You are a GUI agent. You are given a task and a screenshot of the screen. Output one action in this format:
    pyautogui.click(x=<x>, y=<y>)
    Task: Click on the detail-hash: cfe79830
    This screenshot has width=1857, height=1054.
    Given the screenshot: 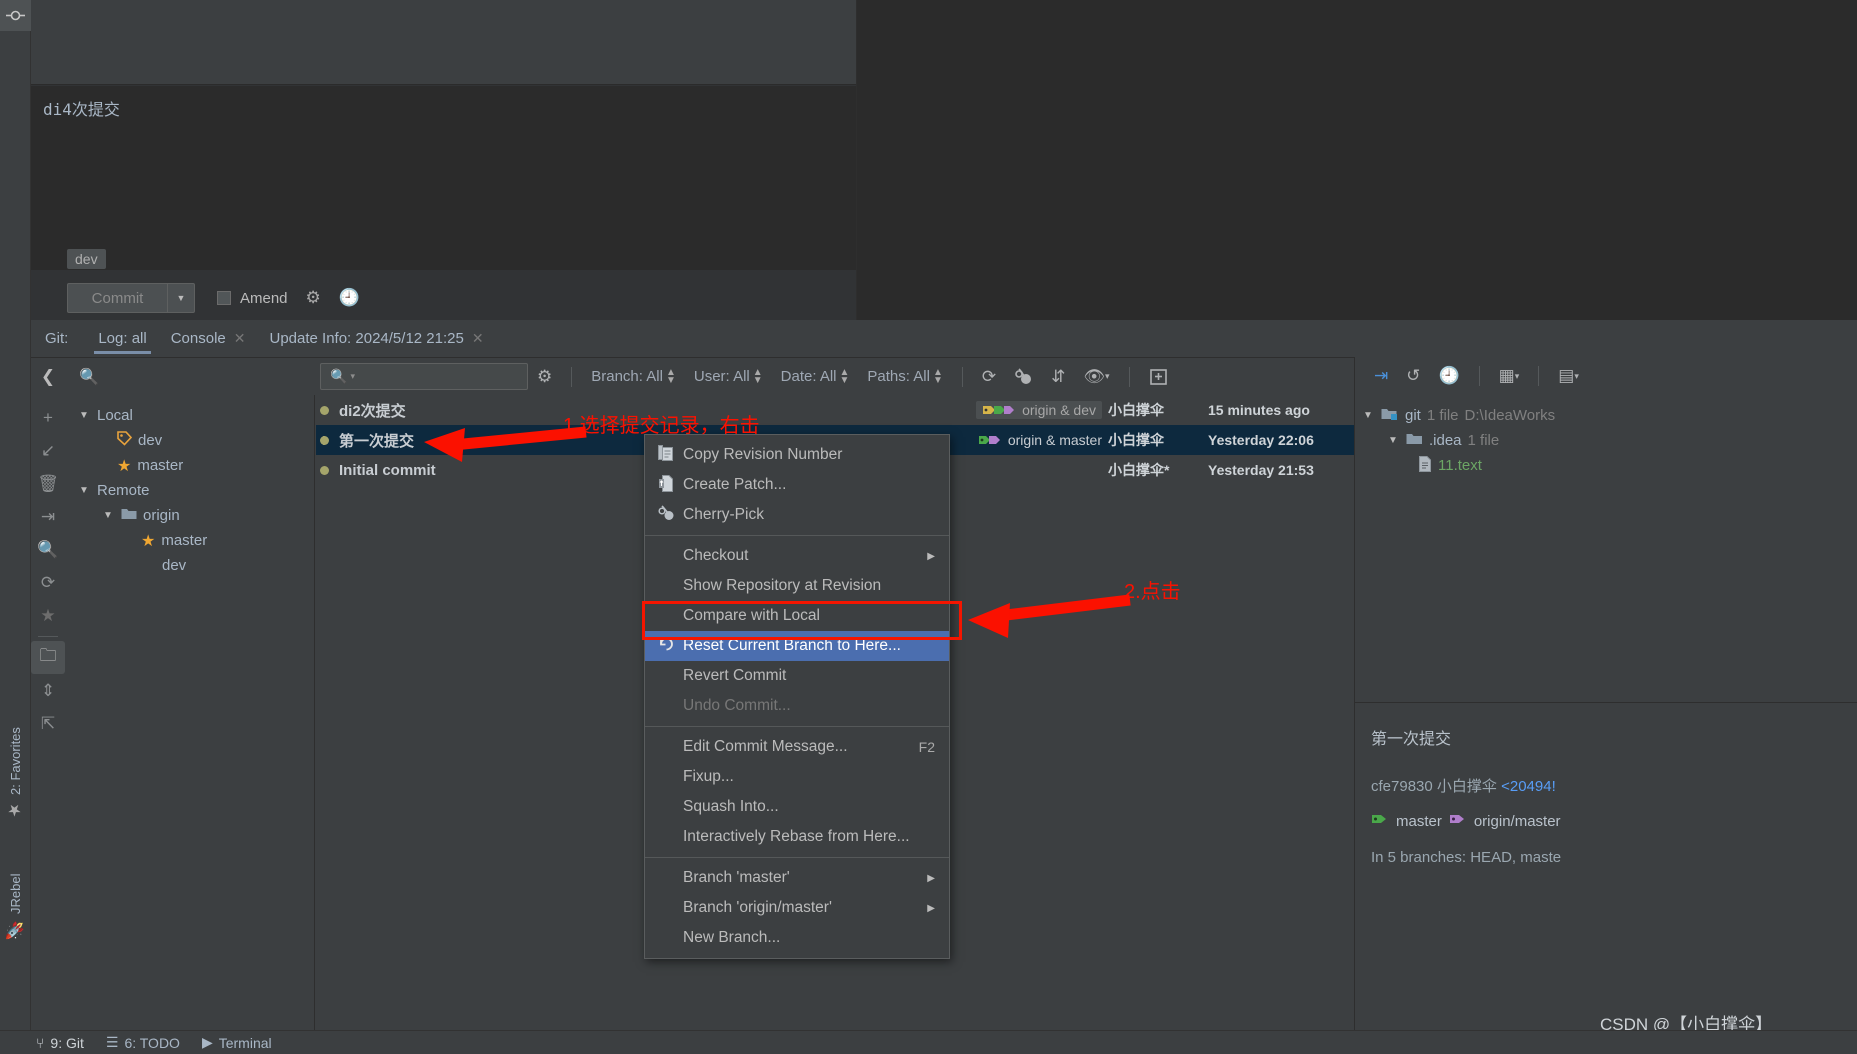 What is the action you would take?
    pyautogui.click(x=1402, y=786)
    